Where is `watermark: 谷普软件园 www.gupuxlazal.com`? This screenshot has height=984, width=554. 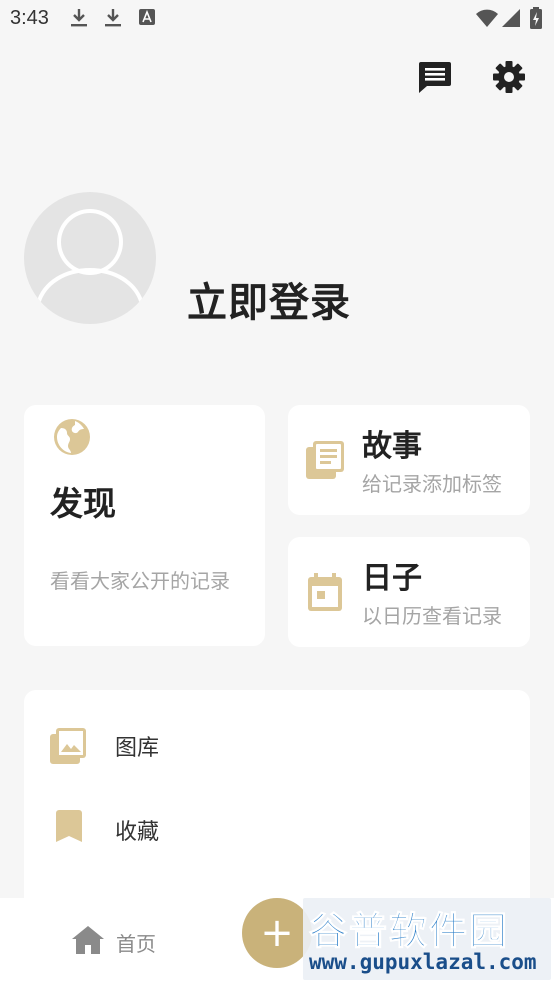 watermark: 谷普软件园 www.gupuxlazal.com is located at coordinates (427, 939).